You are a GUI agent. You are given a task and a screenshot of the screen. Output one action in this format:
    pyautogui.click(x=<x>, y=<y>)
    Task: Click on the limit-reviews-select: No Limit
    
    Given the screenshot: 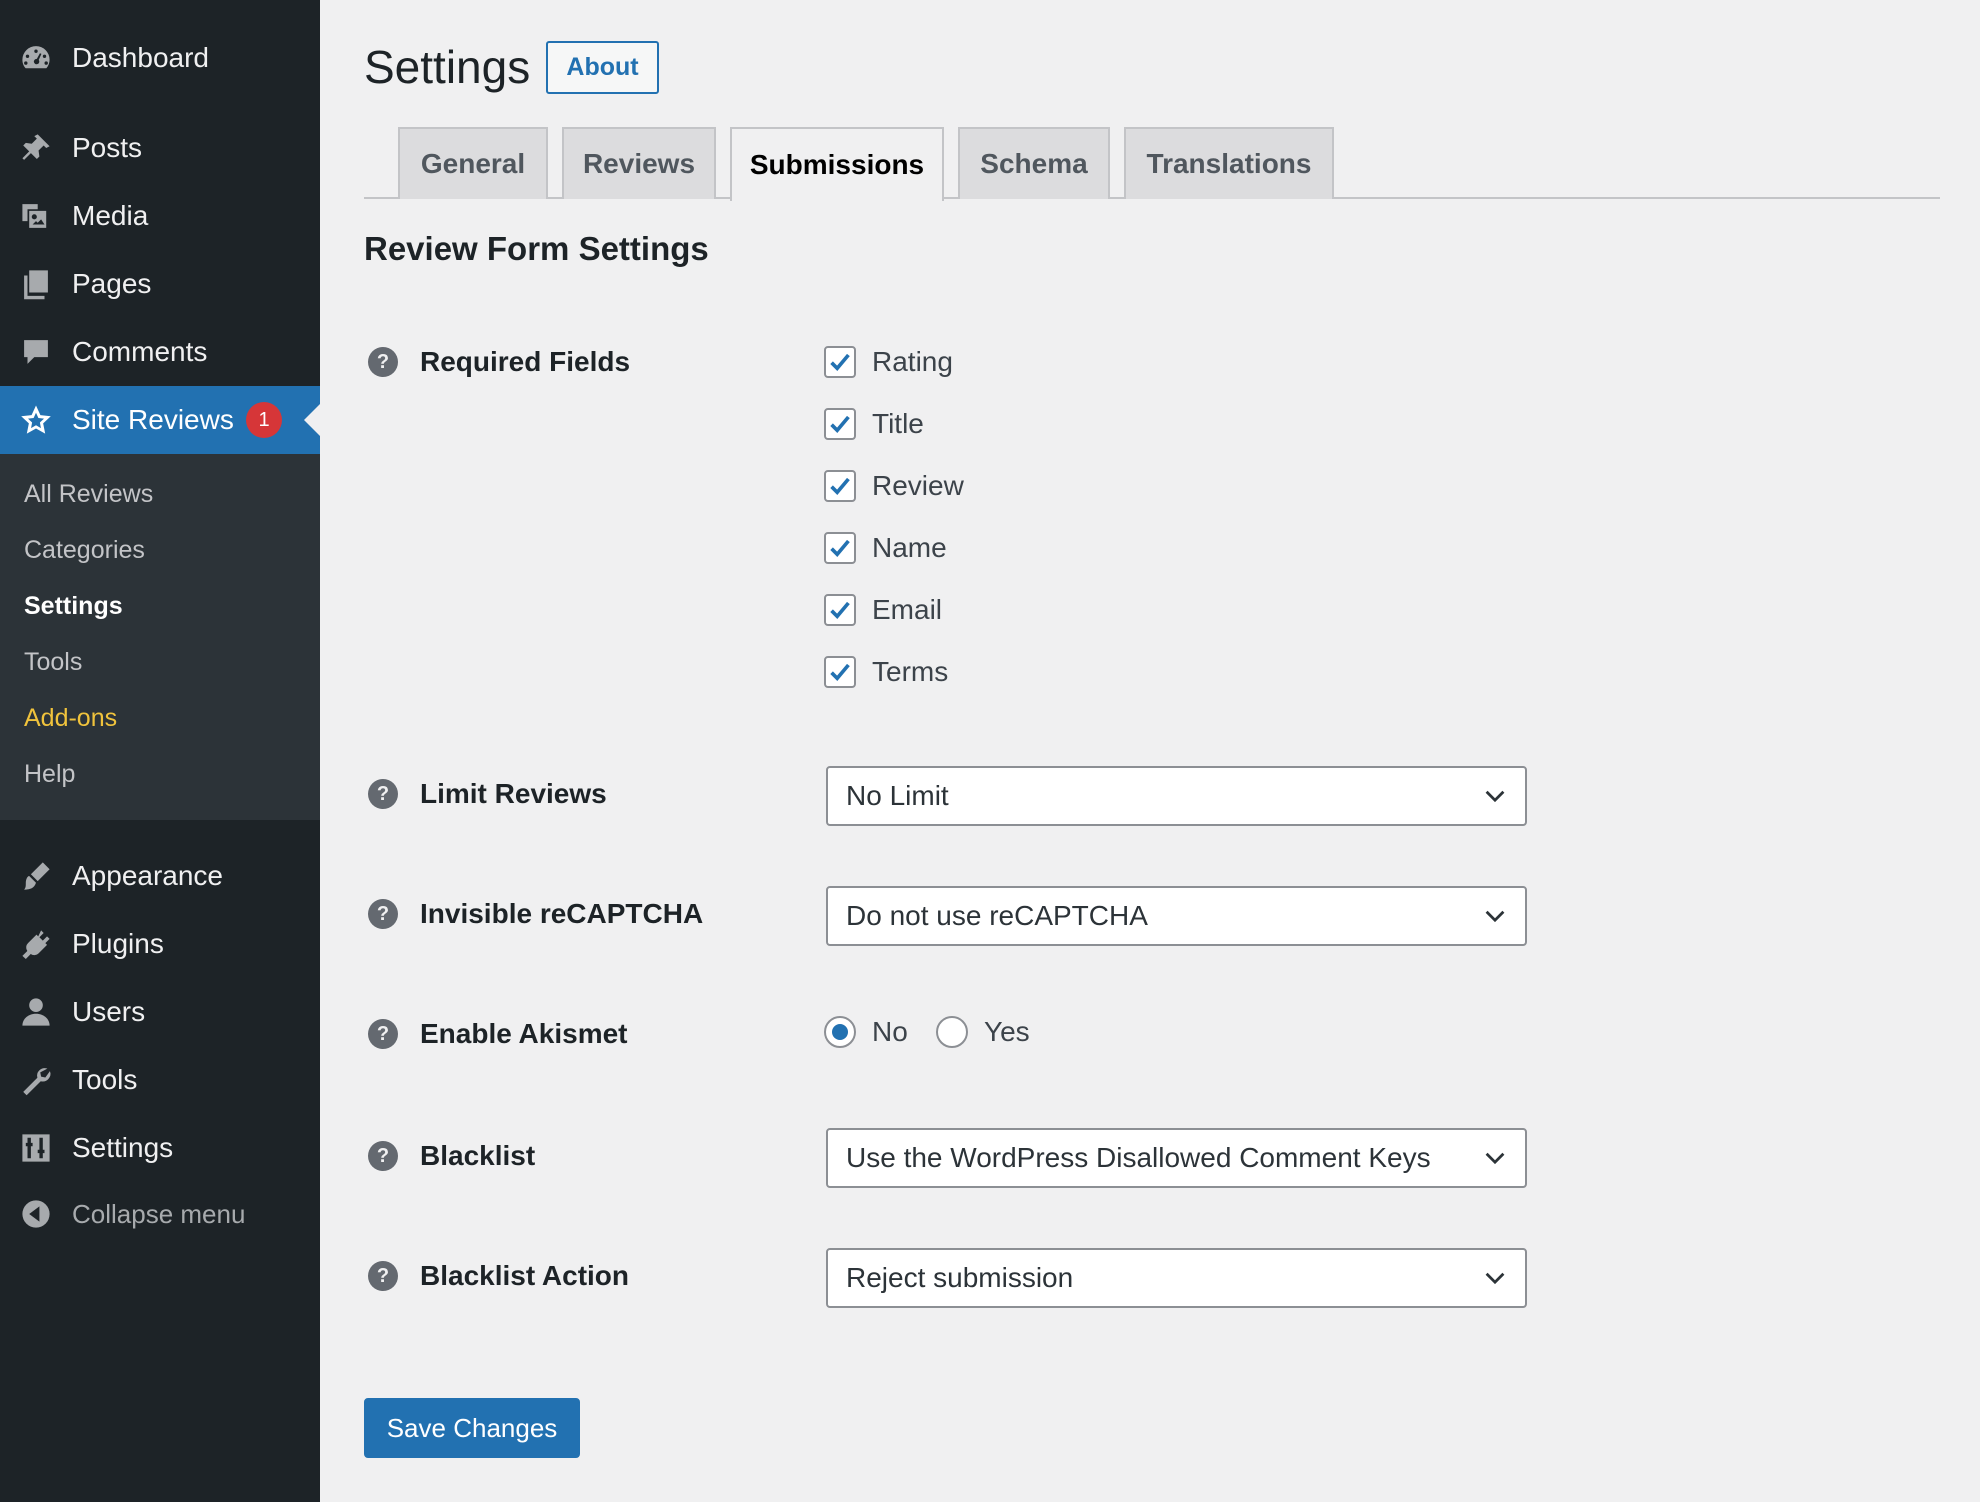 What is the action you would take?
    pyautogui.click(x=1176, y=796)
    